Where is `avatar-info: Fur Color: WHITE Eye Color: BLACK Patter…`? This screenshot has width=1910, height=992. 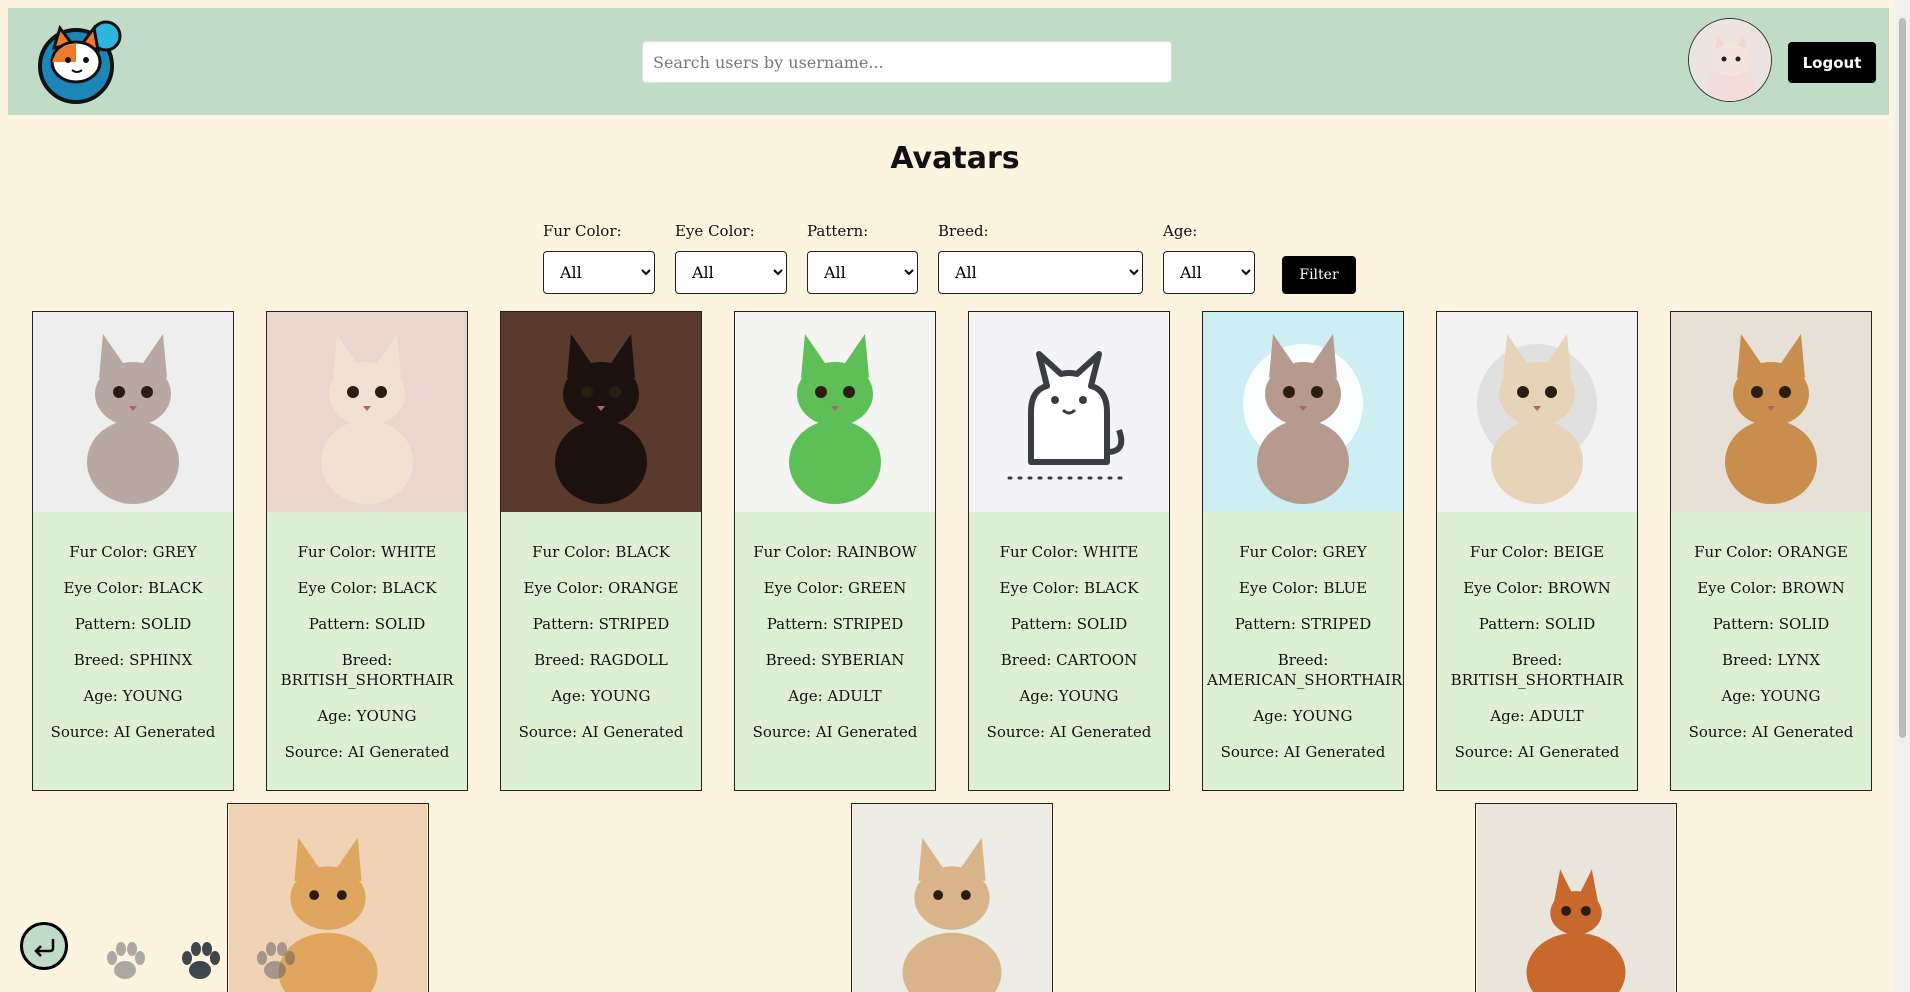
avatar-info: Fur Color: WHITE Eye Color: BLACK Patter… is located at coordinates (1069, 627).